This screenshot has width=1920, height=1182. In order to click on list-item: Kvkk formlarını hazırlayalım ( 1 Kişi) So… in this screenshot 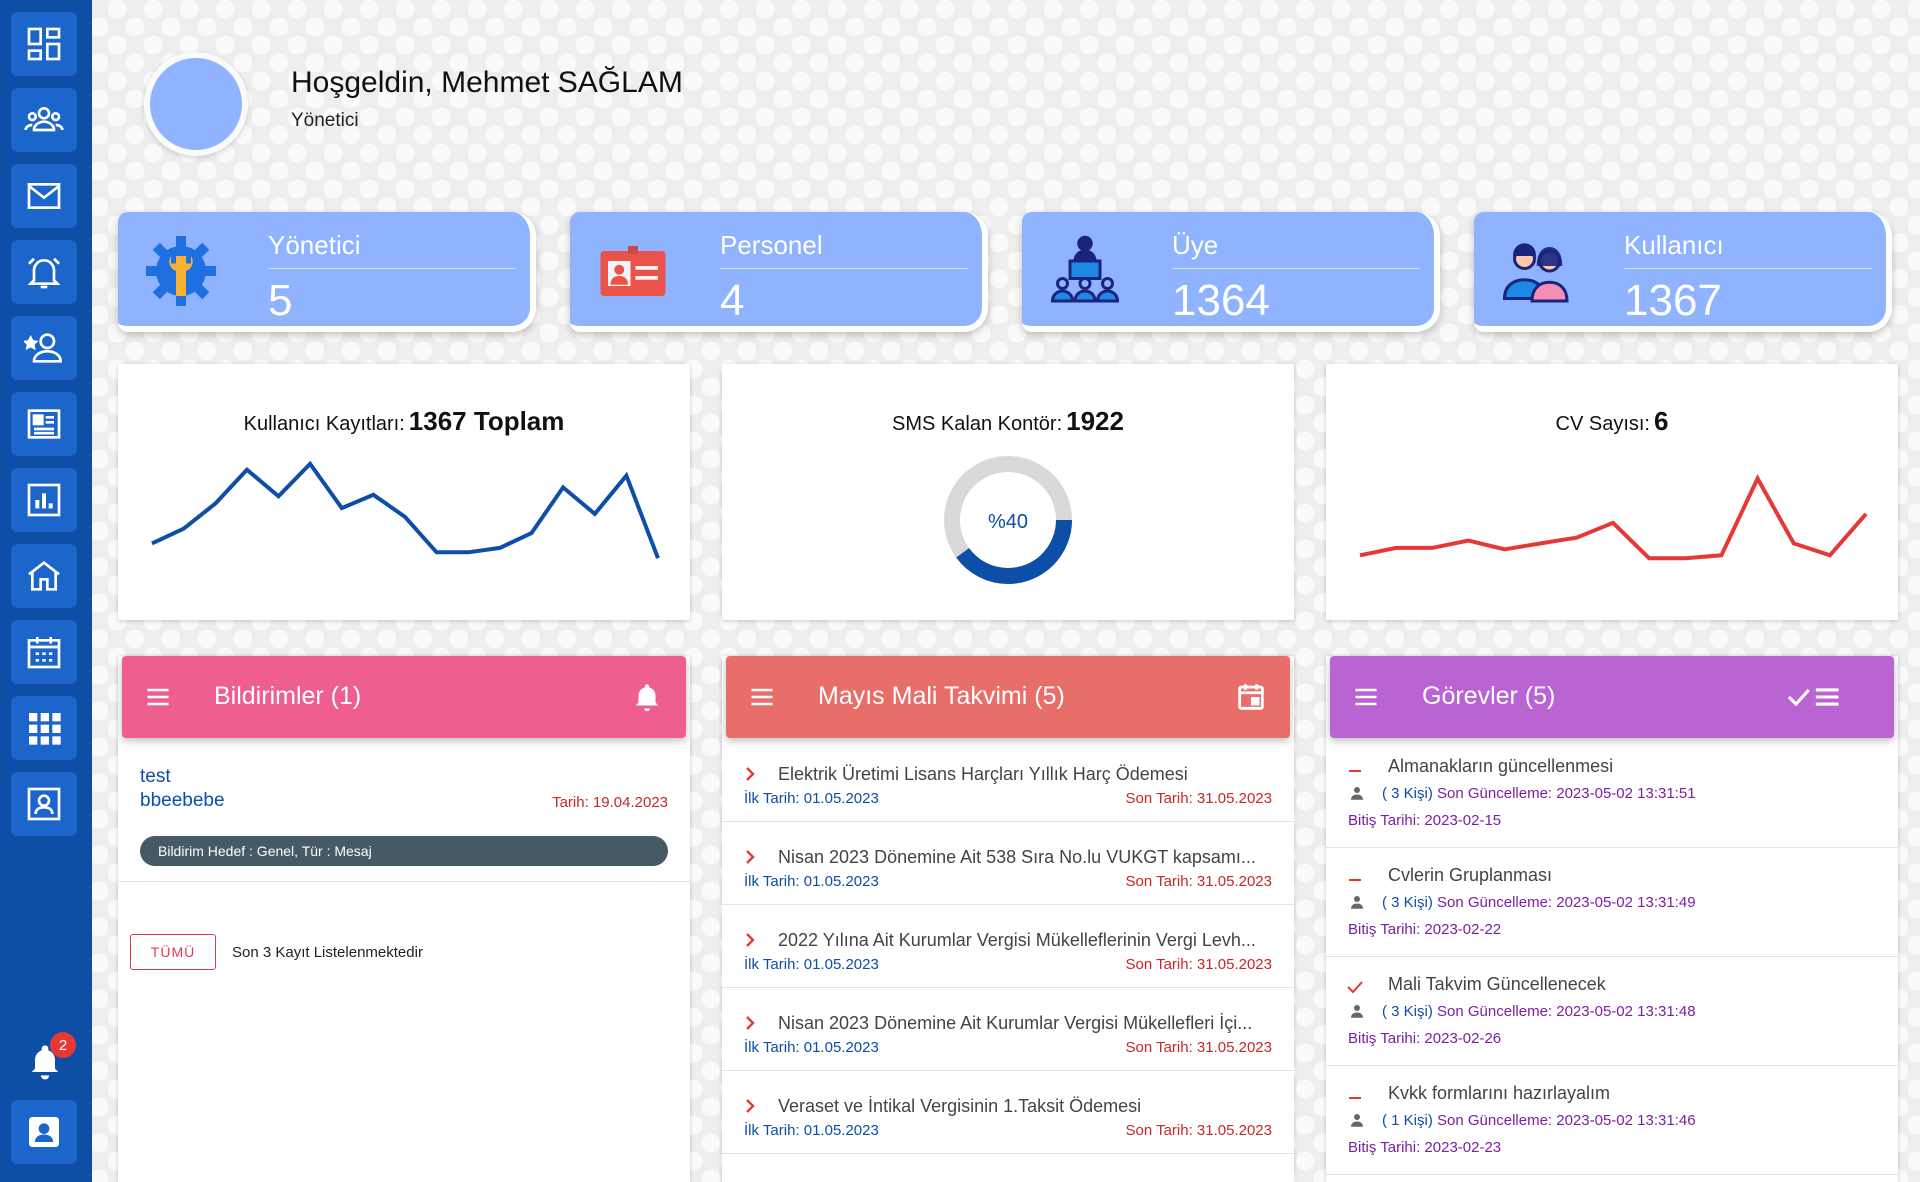, I will do `click(1612, 1119)`.